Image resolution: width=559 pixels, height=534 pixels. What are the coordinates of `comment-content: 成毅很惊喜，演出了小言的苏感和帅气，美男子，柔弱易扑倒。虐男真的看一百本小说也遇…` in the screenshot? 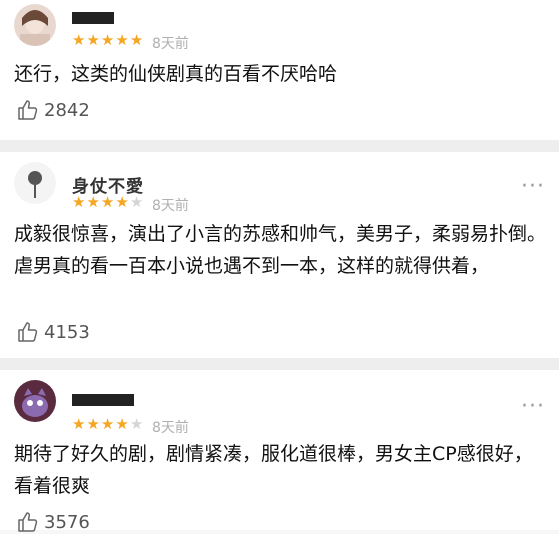 It's located at (280, 250).